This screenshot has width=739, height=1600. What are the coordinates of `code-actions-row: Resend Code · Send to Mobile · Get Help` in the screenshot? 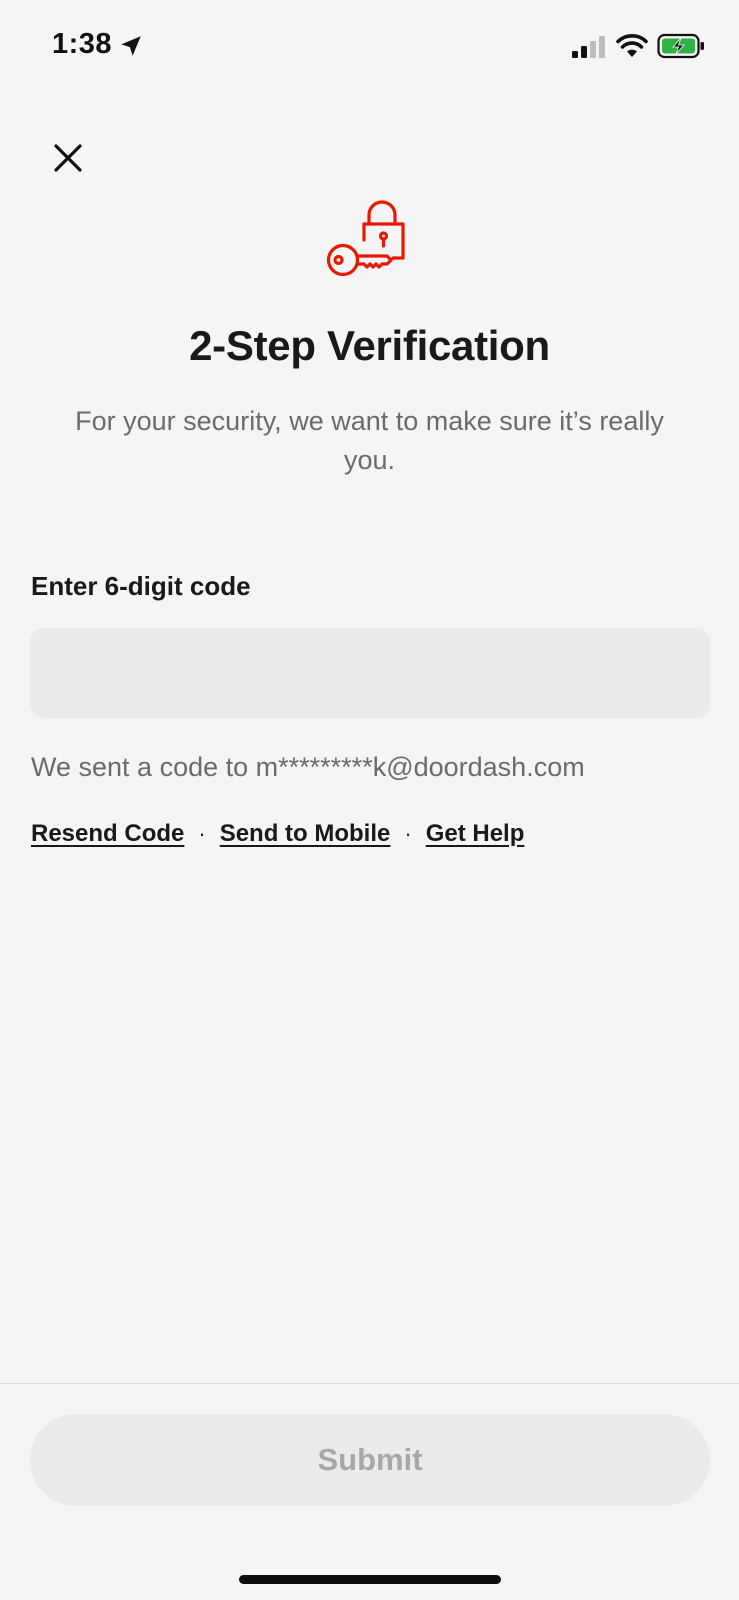 It's located at (277, 834).